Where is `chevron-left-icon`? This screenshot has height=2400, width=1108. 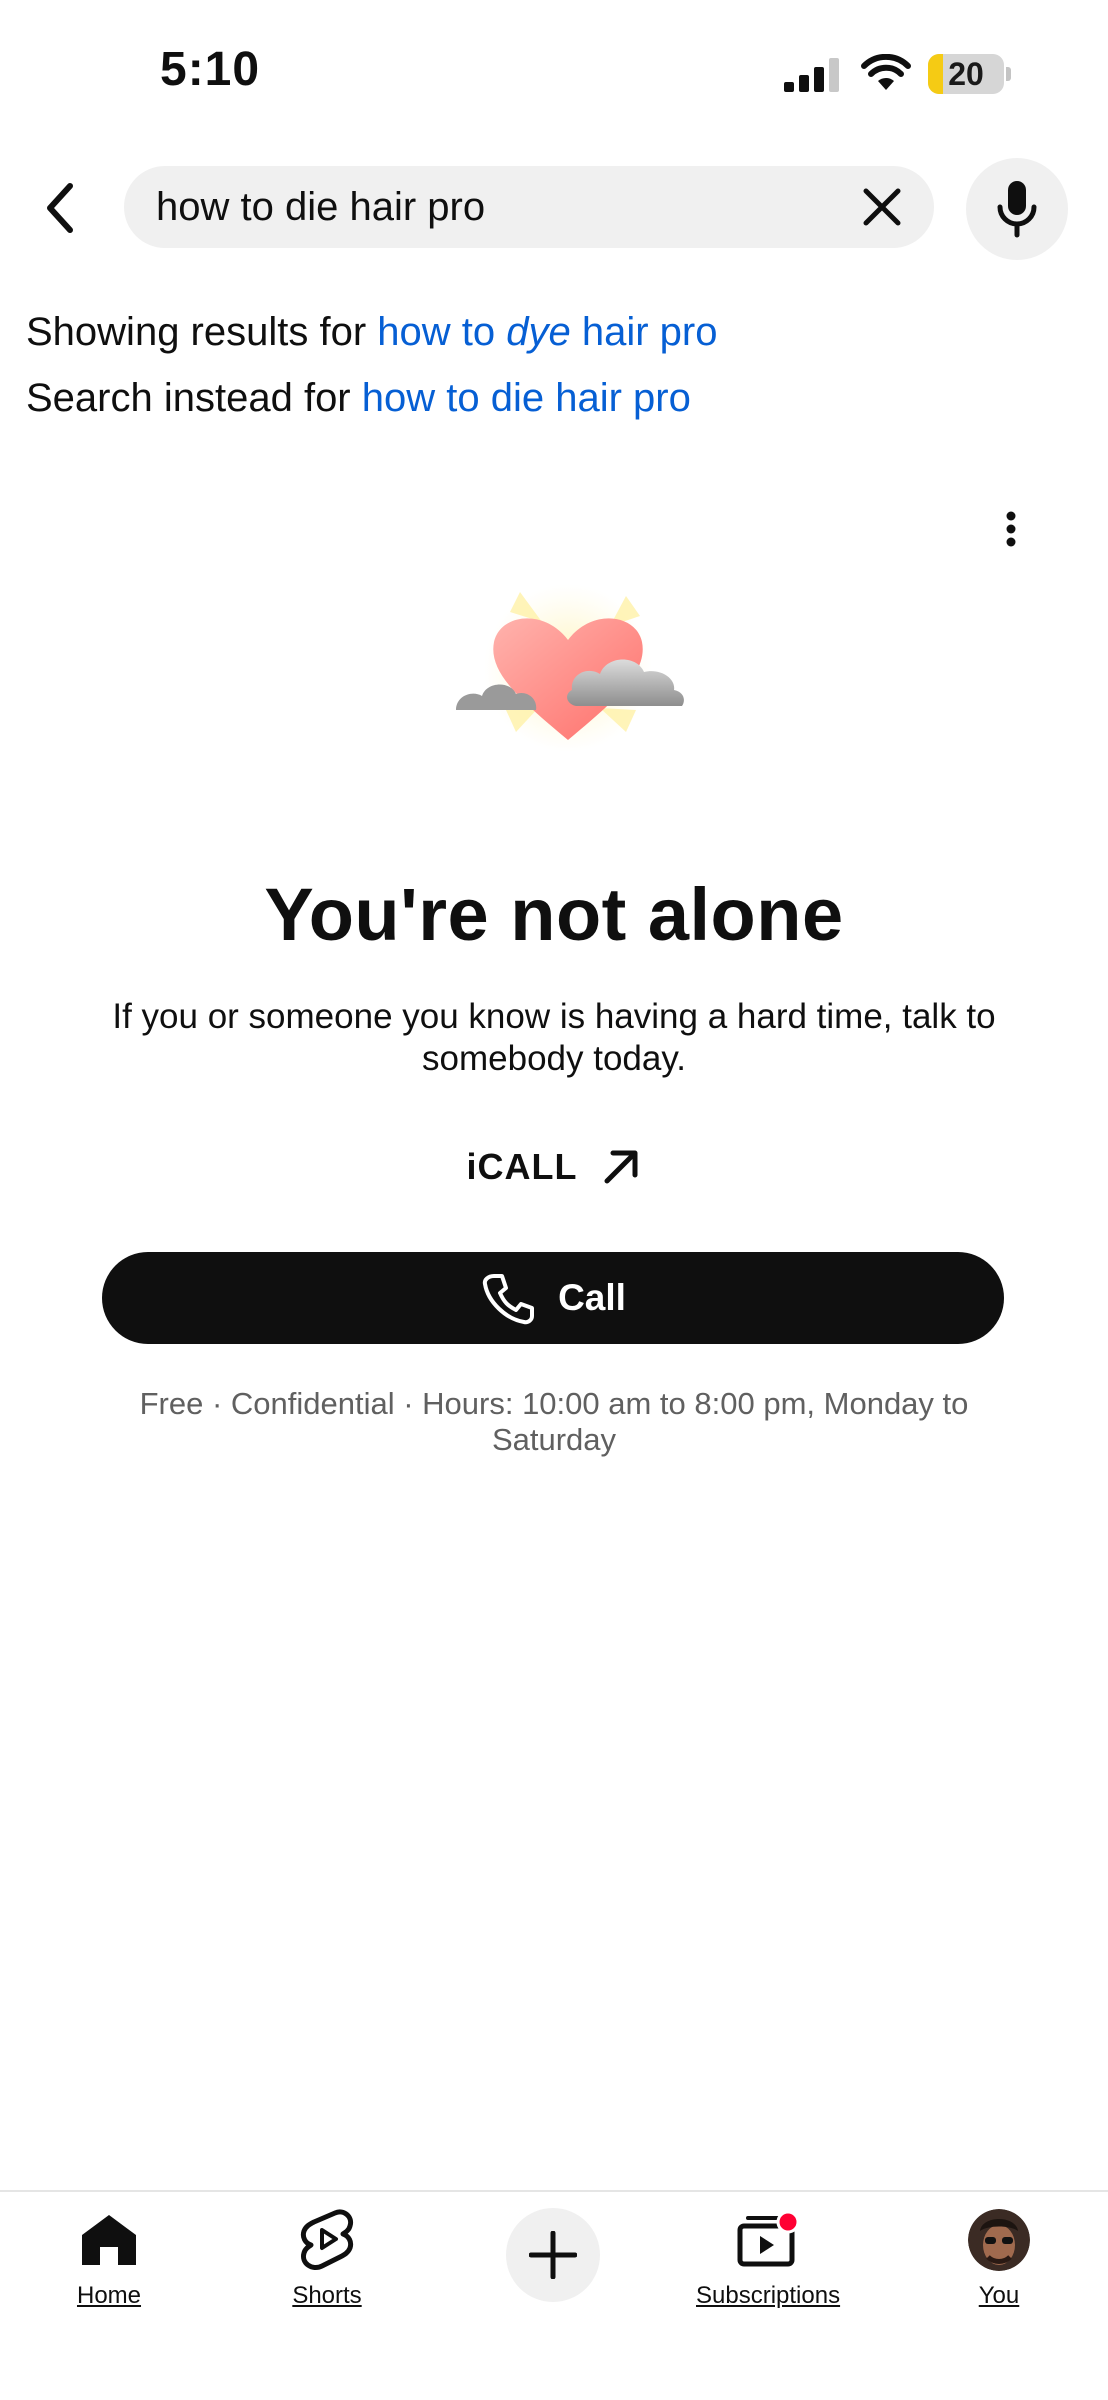
chevron-left-icon is located at coordinates (60, 208).